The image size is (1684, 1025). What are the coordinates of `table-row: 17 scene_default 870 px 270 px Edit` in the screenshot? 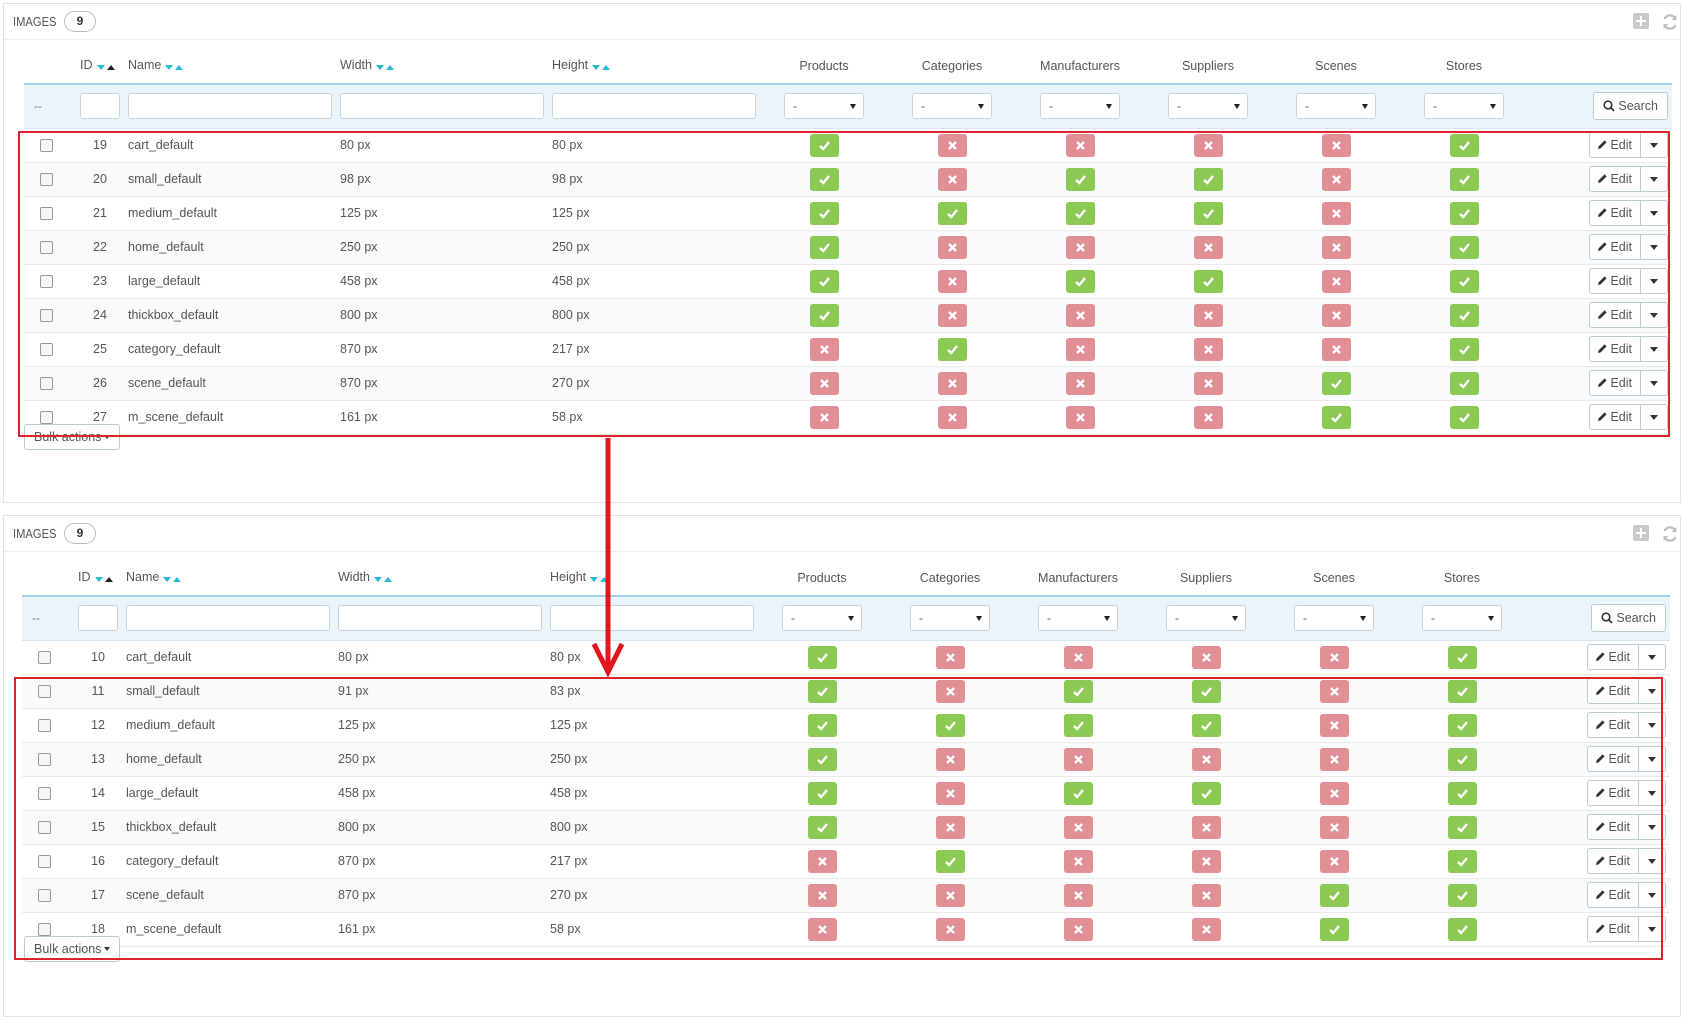 It's located at (846, 895).